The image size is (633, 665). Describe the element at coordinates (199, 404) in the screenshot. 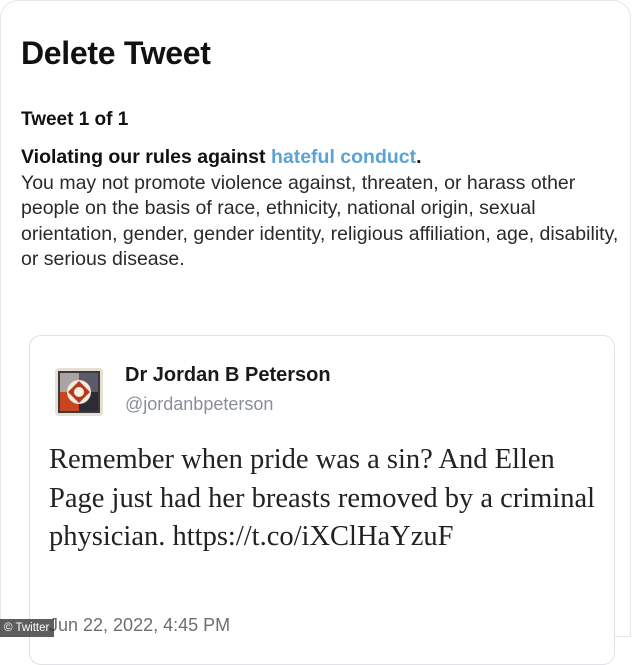

I see `tweet-author-handle: @jordanbpeterson` at that location.